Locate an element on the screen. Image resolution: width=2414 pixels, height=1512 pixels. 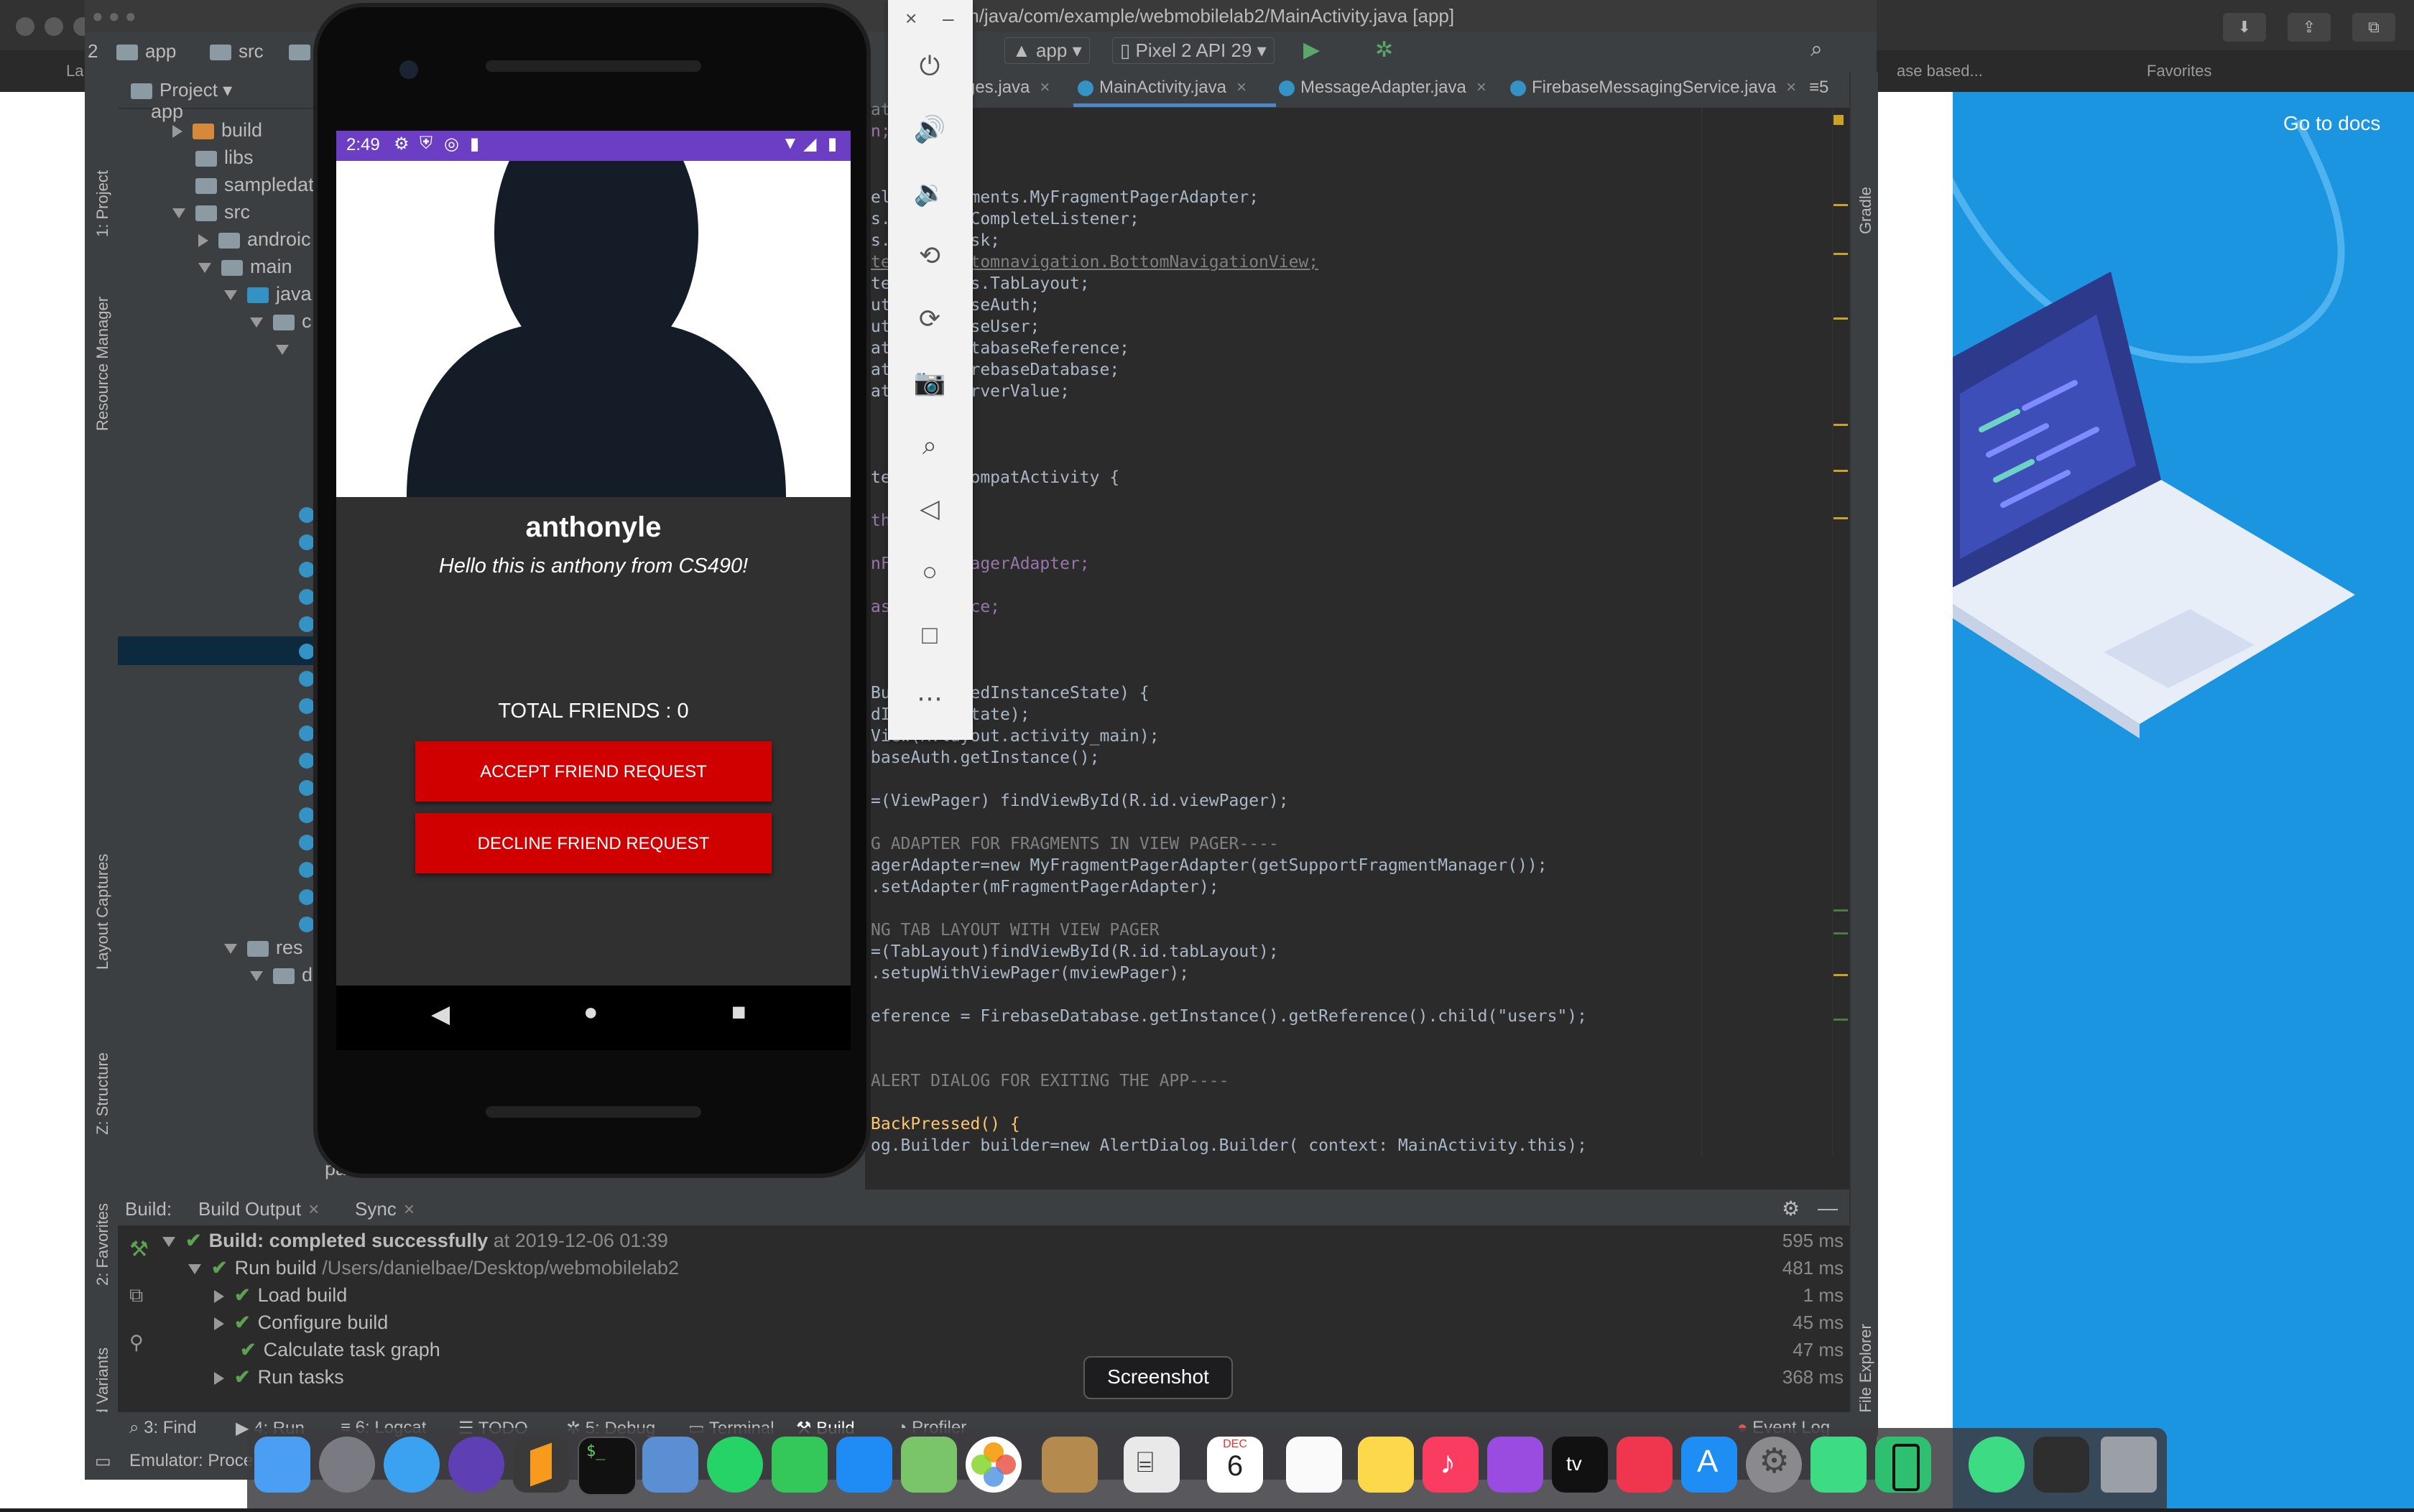
tree-item-build: build is located at coordinates (217, 130).